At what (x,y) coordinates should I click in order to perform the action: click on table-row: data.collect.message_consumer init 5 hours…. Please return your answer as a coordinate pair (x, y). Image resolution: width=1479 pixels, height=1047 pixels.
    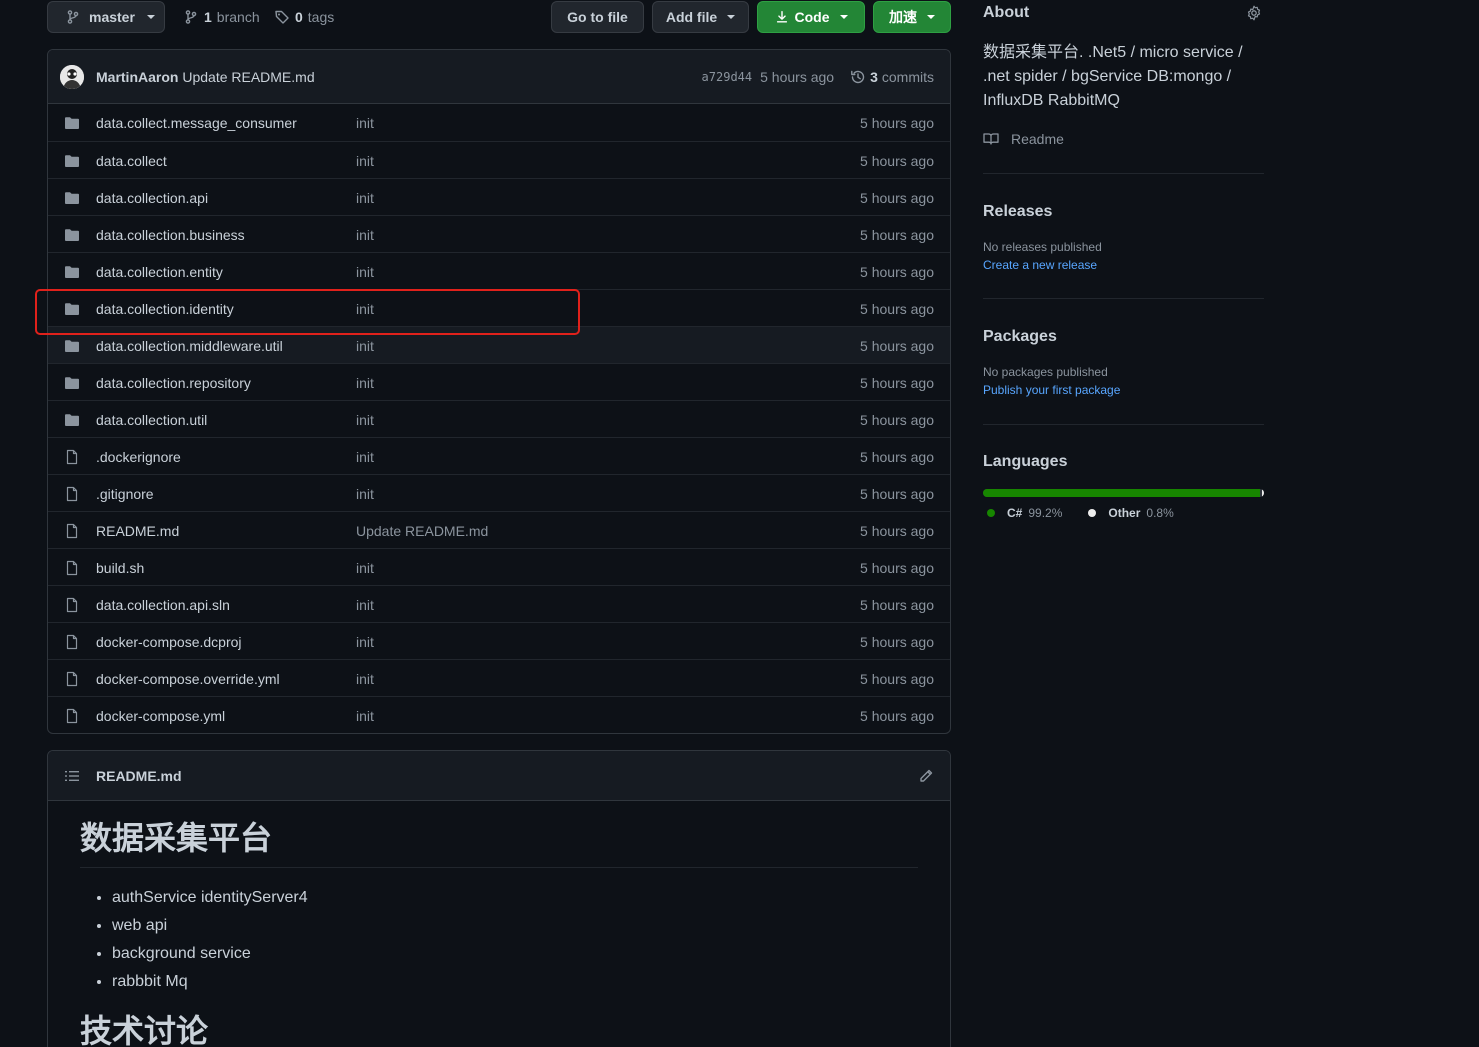
    Looking at the image, I should click on (499, 122).